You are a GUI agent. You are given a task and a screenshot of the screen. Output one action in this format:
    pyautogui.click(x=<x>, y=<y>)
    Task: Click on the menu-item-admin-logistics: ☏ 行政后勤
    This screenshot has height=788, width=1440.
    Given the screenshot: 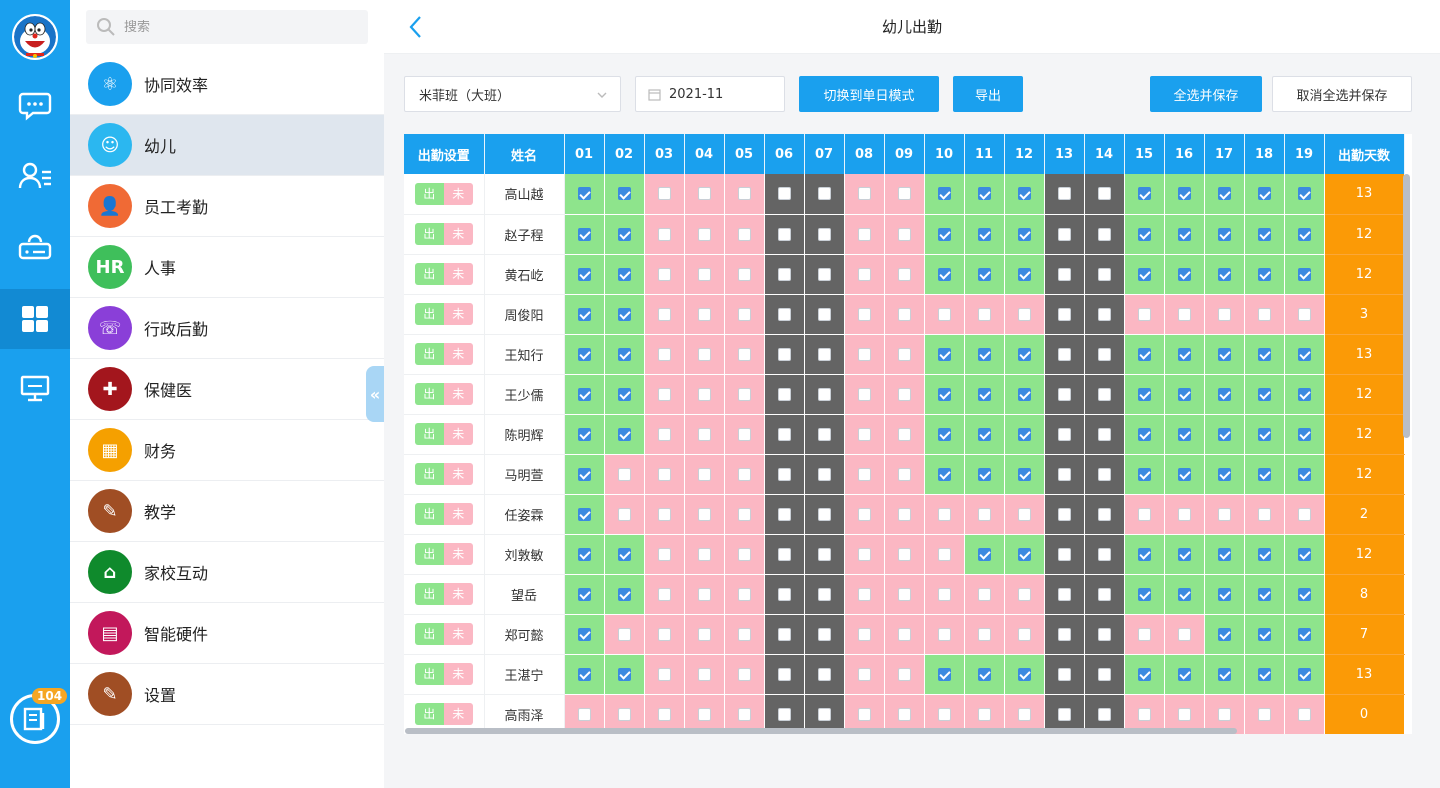 What is the action you would take?
    pyautogui.click(x=227, y=328)
    